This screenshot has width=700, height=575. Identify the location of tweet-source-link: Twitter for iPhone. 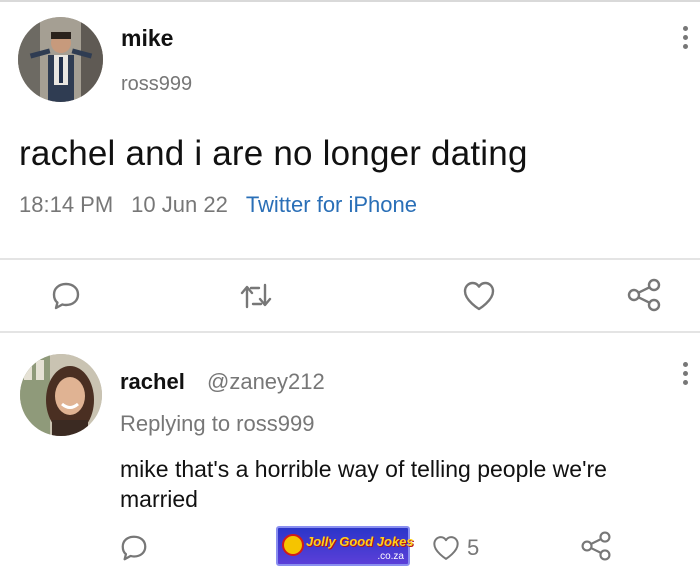
(331, 204).